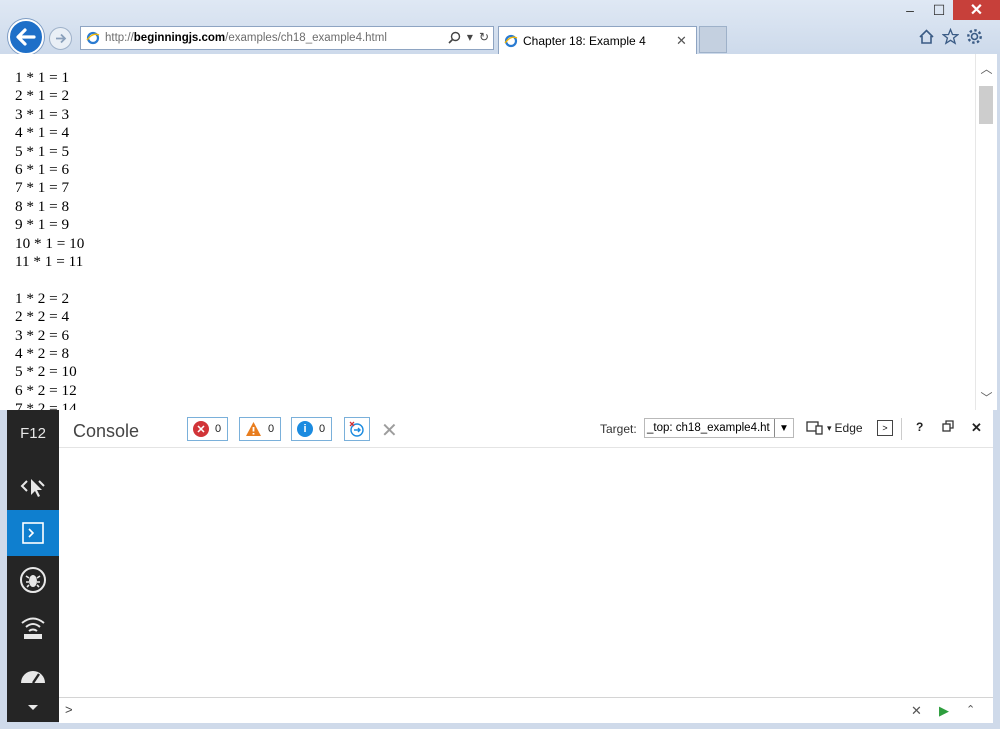 This screenshot has height=729, width=1000. I want to click on info-icon: i, so click(305, 429).